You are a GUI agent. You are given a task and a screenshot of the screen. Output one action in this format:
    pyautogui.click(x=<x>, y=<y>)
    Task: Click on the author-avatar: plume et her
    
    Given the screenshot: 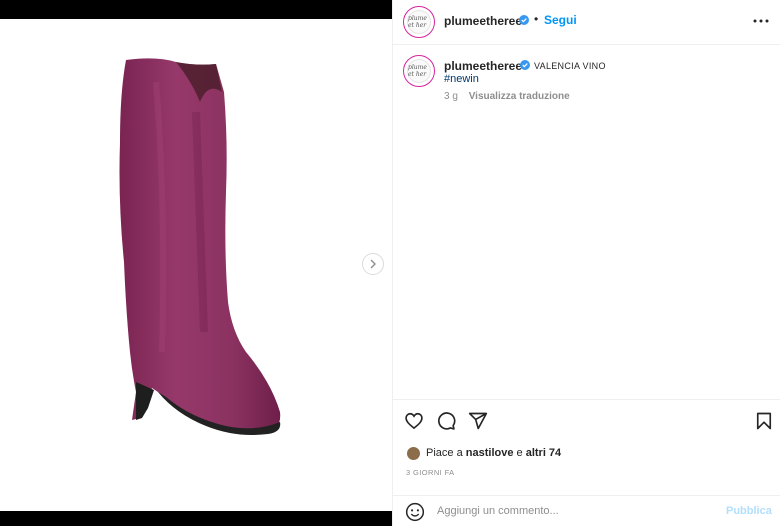 What is the action you would take?
    pyautogui.click(x=419, y=22)
    